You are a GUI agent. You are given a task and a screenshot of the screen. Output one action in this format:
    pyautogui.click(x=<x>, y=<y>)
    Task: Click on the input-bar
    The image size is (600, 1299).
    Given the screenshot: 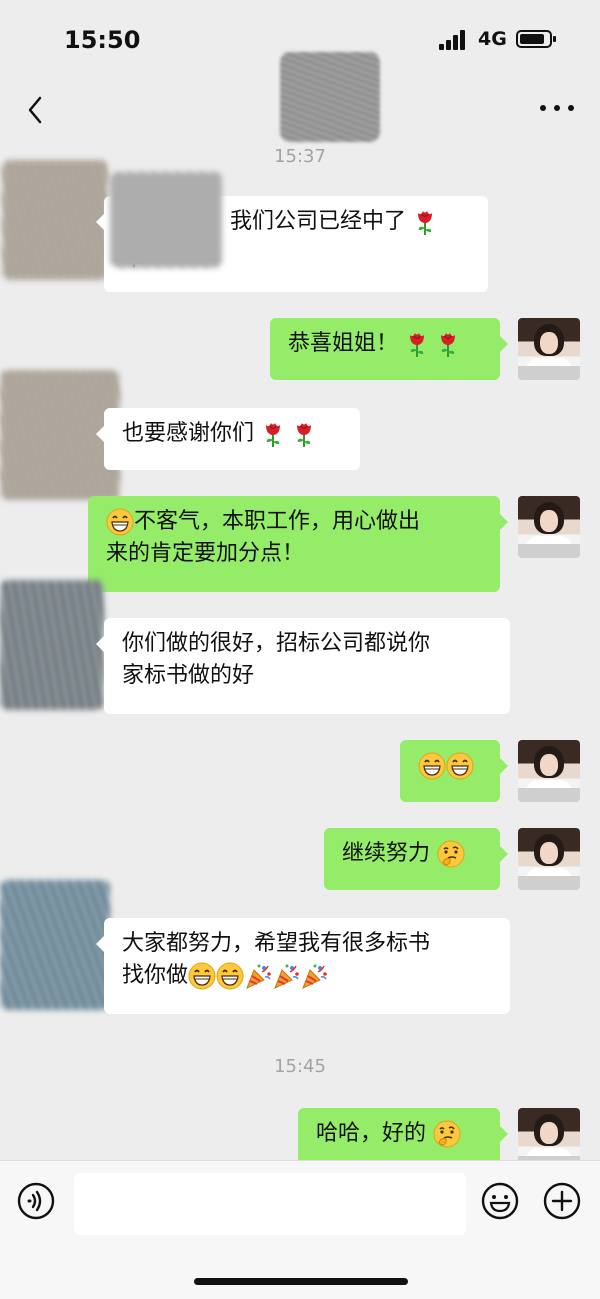 What is the action you would take?
    pyautogui.click(x=300, y=1229)
    